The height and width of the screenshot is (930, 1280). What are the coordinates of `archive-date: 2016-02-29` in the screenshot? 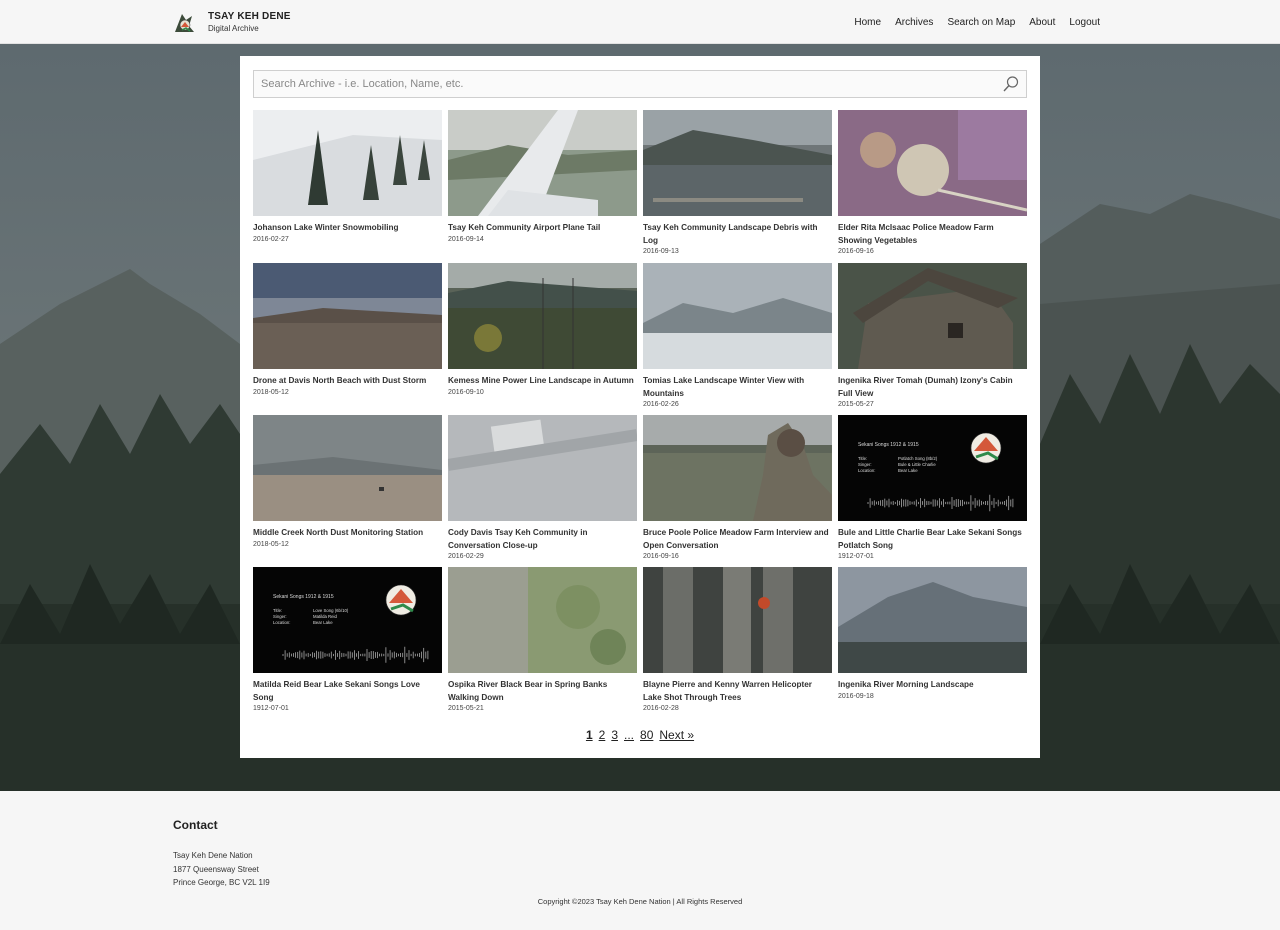 It's located at (466, 556).